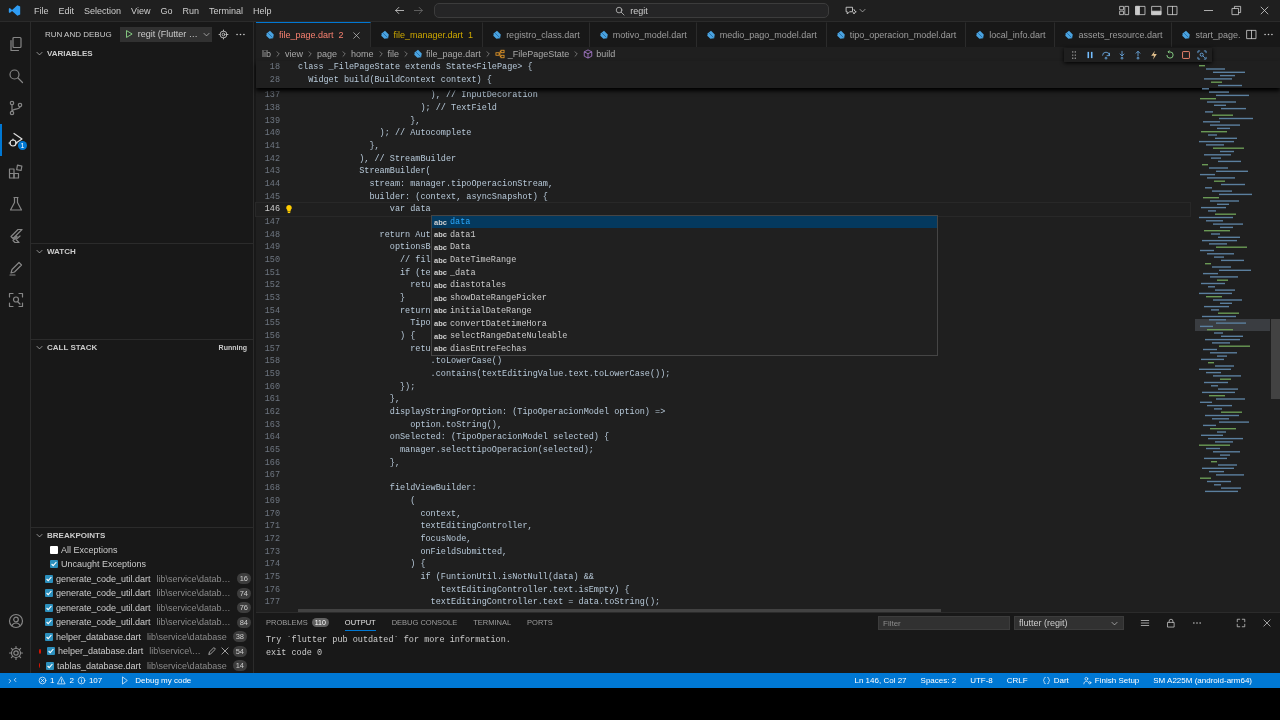 The height and width of the screenshot is (720, 1280). I want to click on breadcrumb-item: build, so click(606, 54).